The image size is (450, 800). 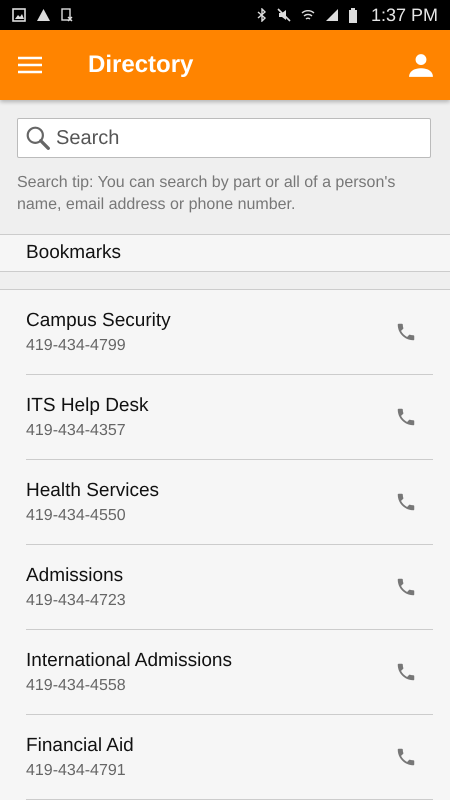 What do you see at coordinates (352, 15) in the screenshot?
I see `battery-icon` at bounding box center [352, 15].